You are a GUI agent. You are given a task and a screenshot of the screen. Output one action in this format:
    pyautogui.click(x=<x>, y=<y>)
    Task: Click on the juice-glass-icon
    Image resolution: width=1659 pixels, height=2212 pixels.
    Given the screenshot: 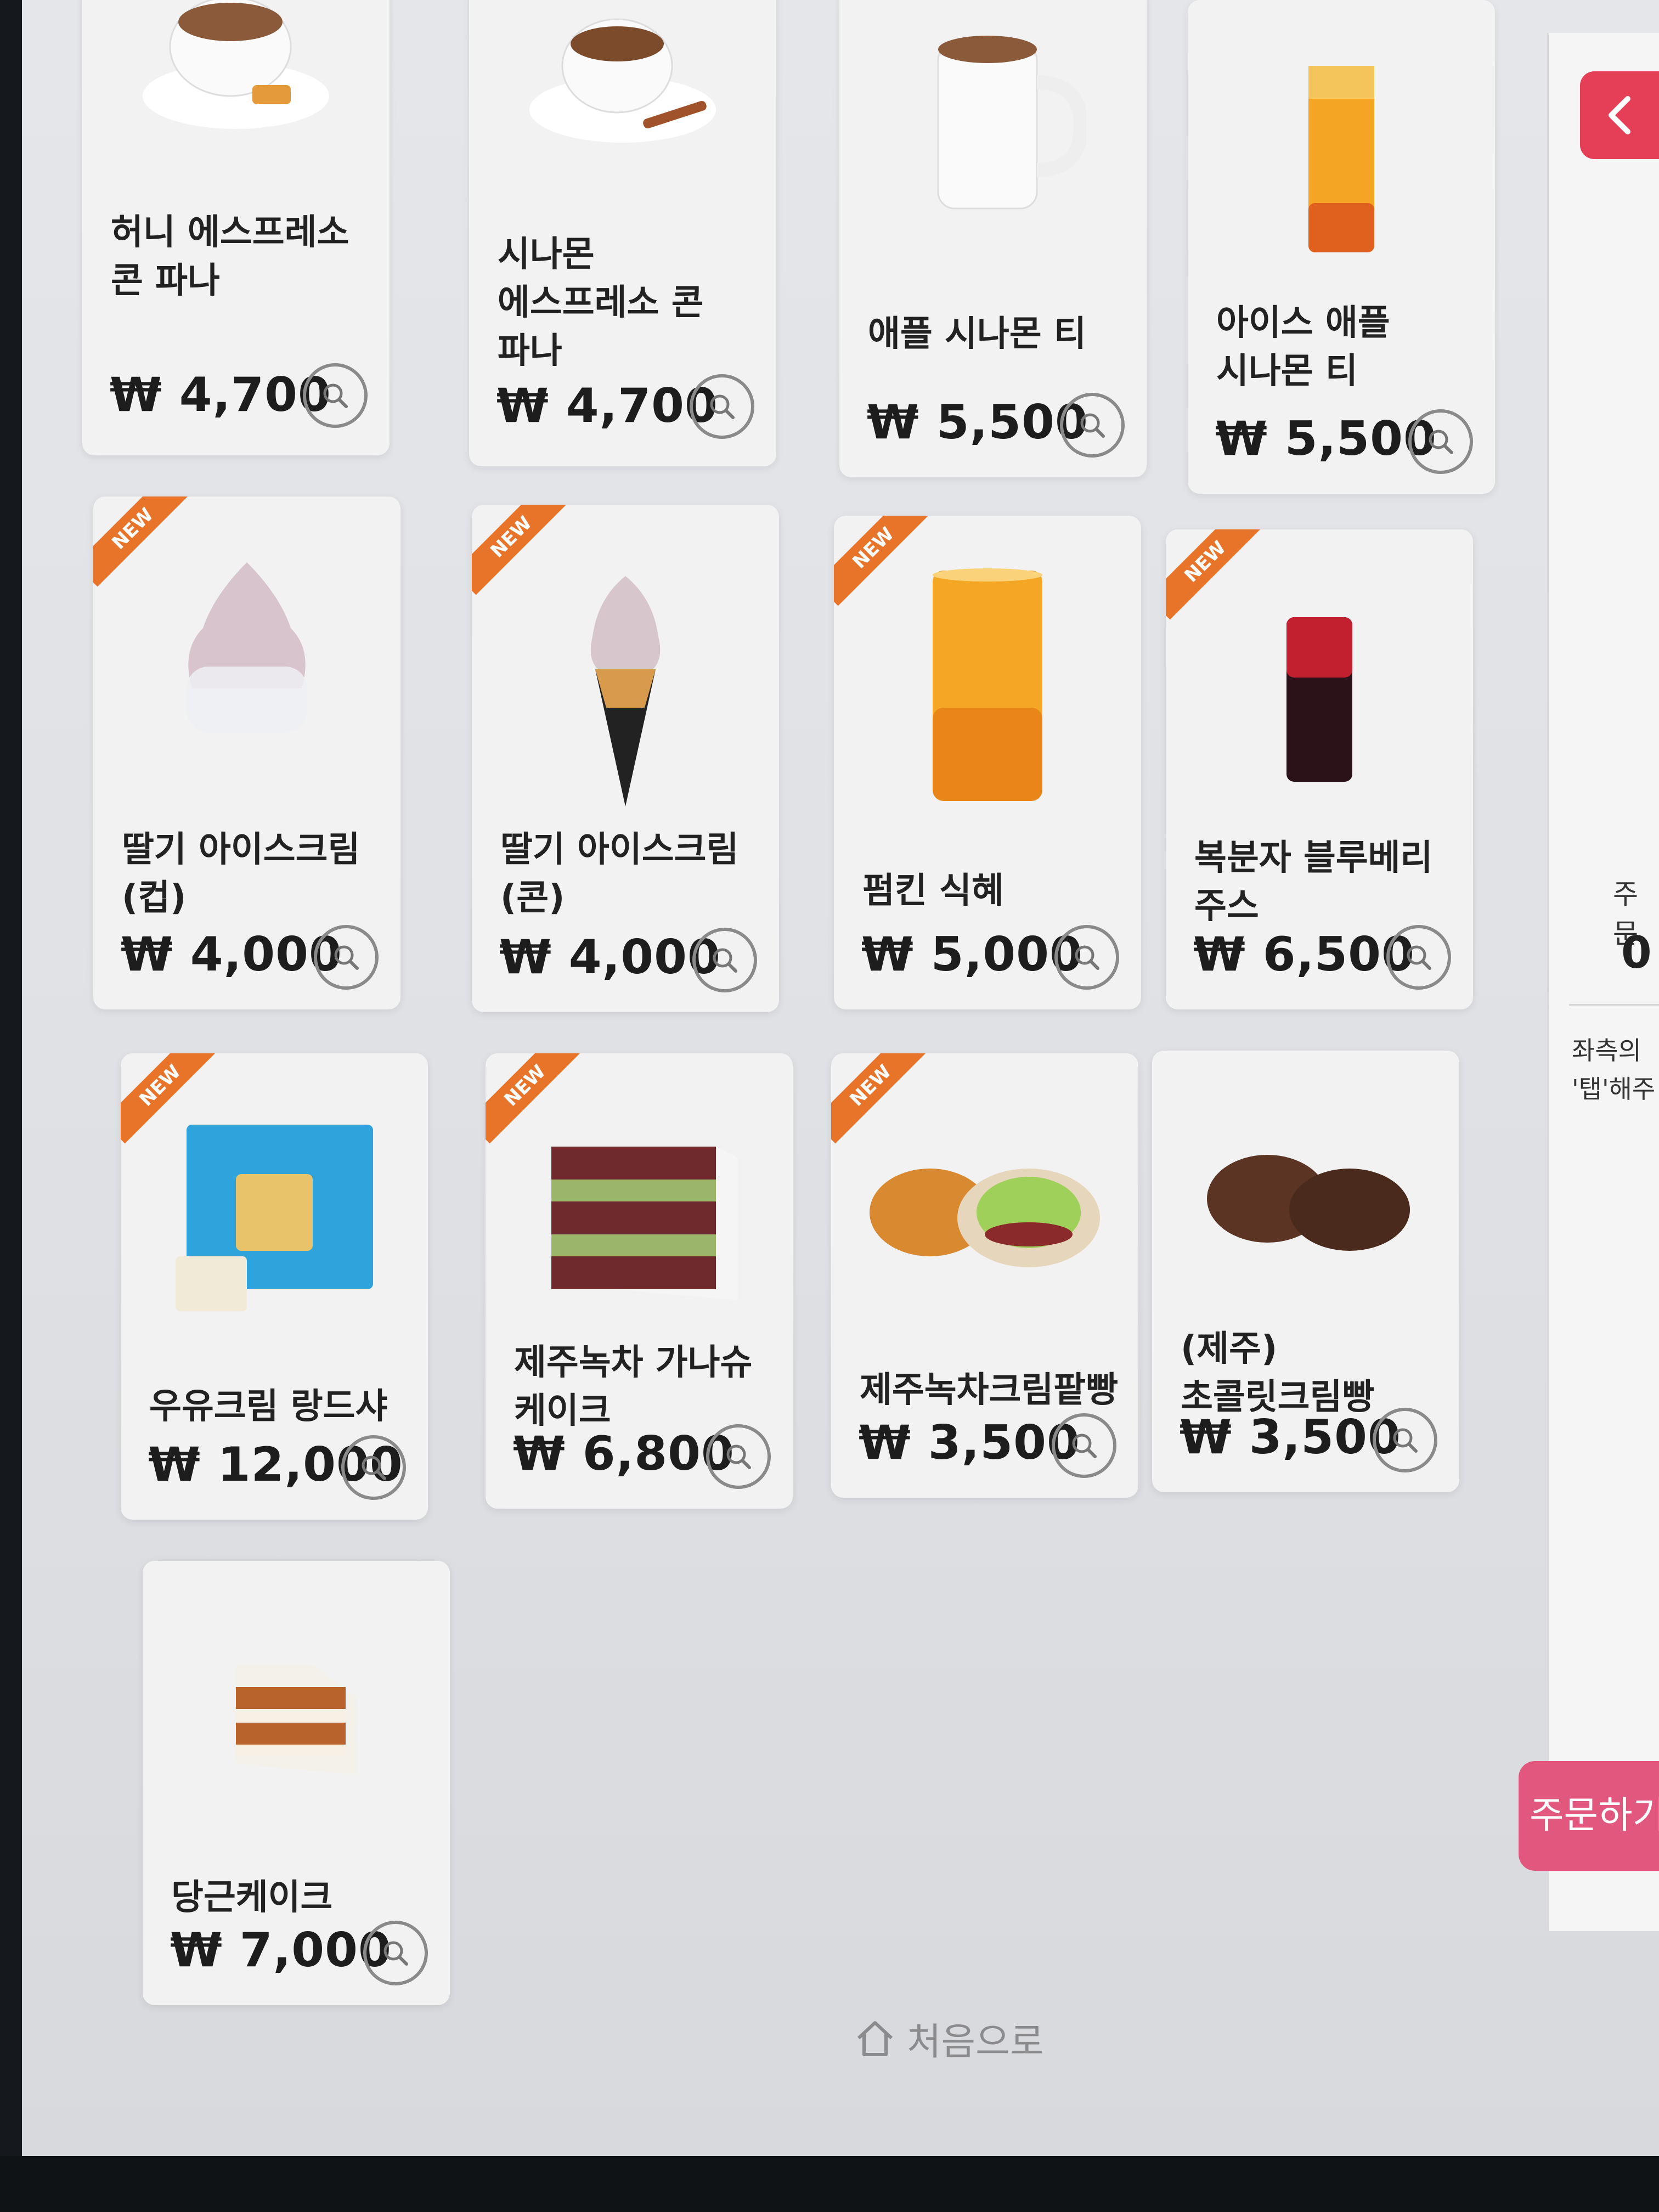 What is the action you would take?
    pyautogui.click(x=1319, y=699)
    